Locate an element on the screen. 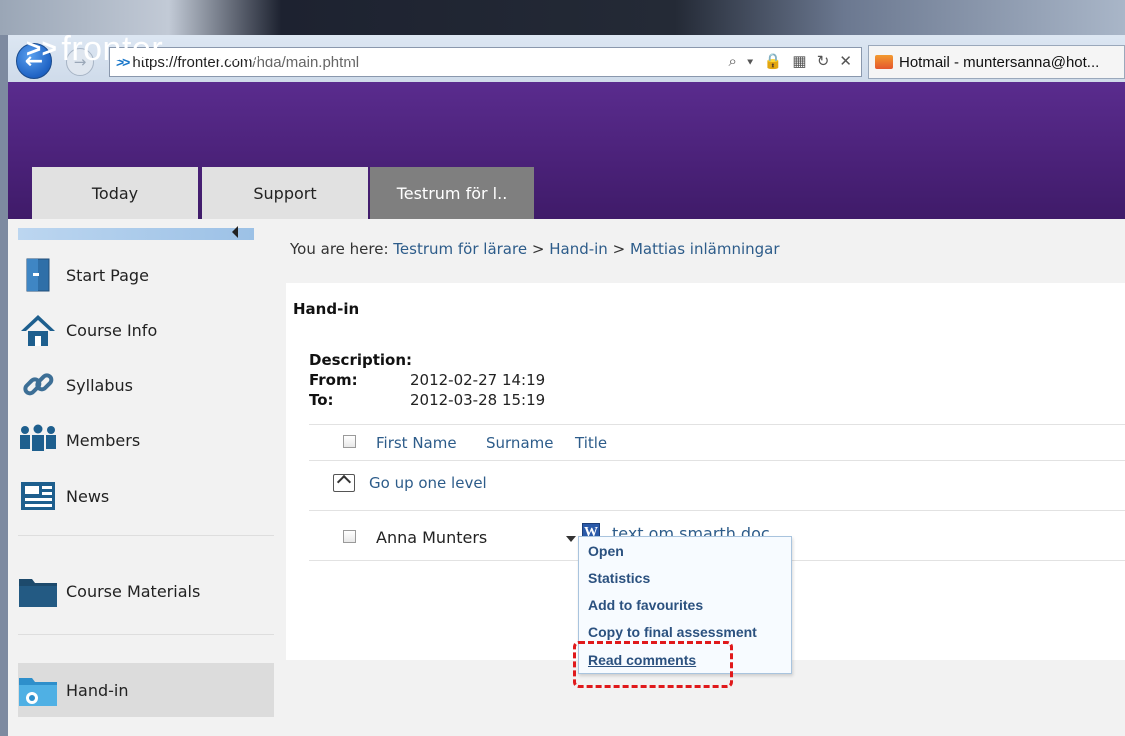 The height and width of the screenshot is (736, 1125). from-label: From: is located at coordinates (333, 380).